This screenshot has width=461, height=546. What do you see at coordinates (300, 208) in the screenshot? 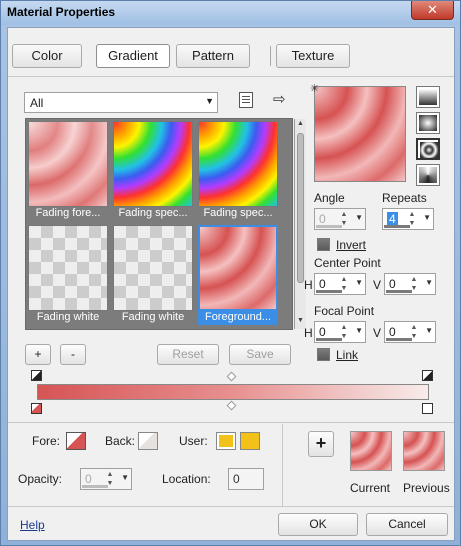
I see `scrollbar-thumb` at bounding box center [300, 208].